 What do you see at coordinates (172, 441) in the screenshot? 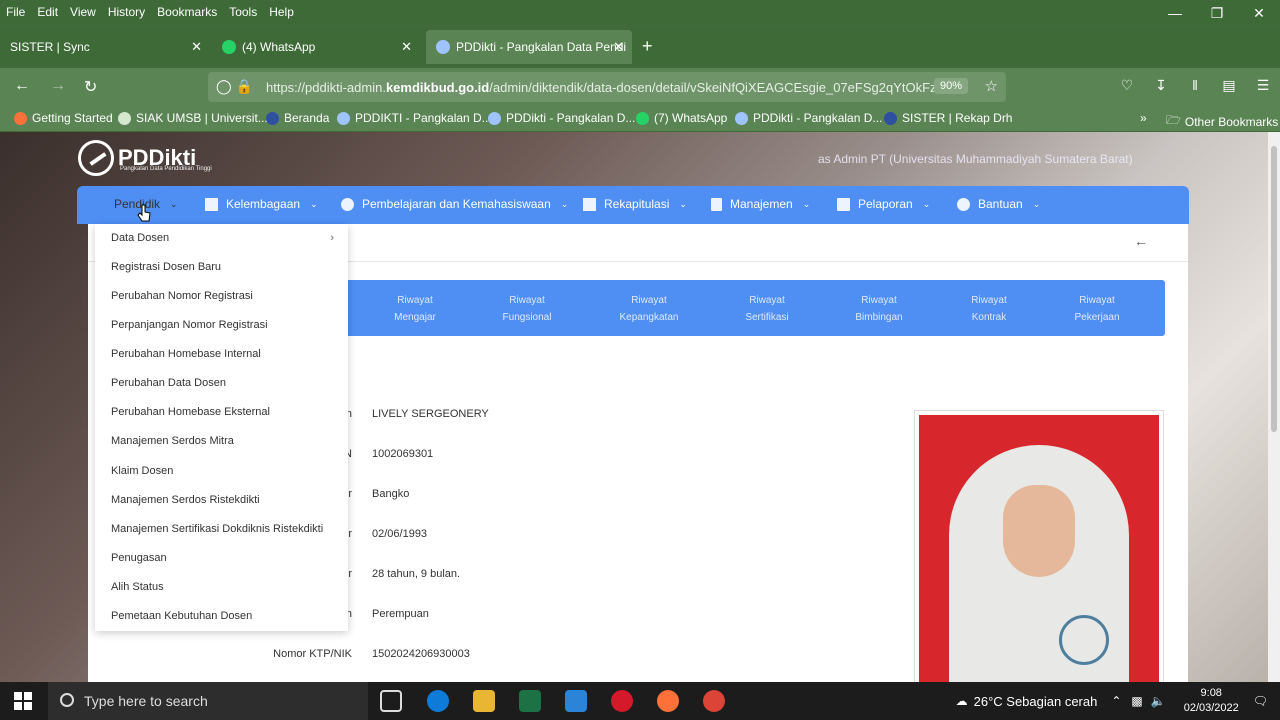
I see `menu-item-manajemen-serdos-mitra: Manajemen Serdos Mitra` at bounding box center [172, 441].